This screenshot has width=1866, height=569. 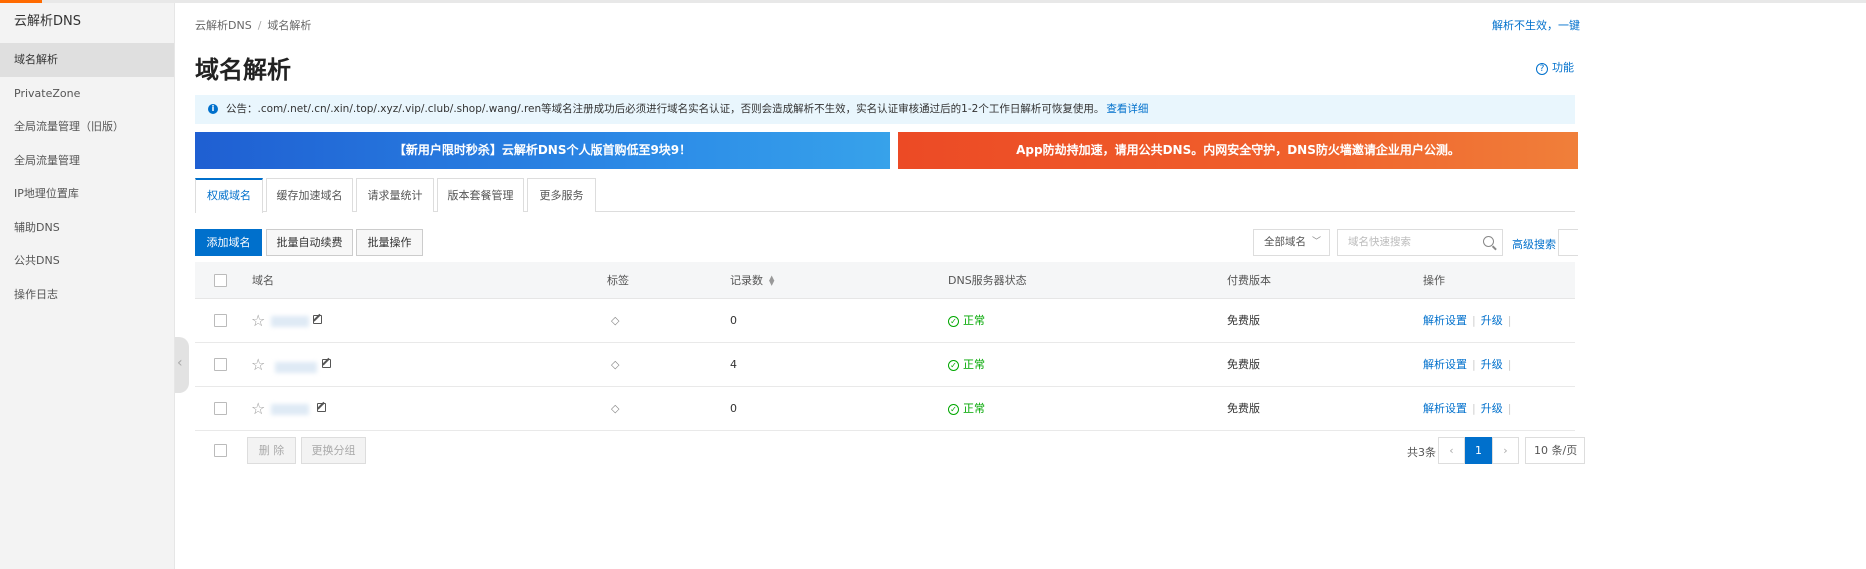 I want to click on tab-cache-acceleration: 缓存加速域名, so click(x=309, y=195).